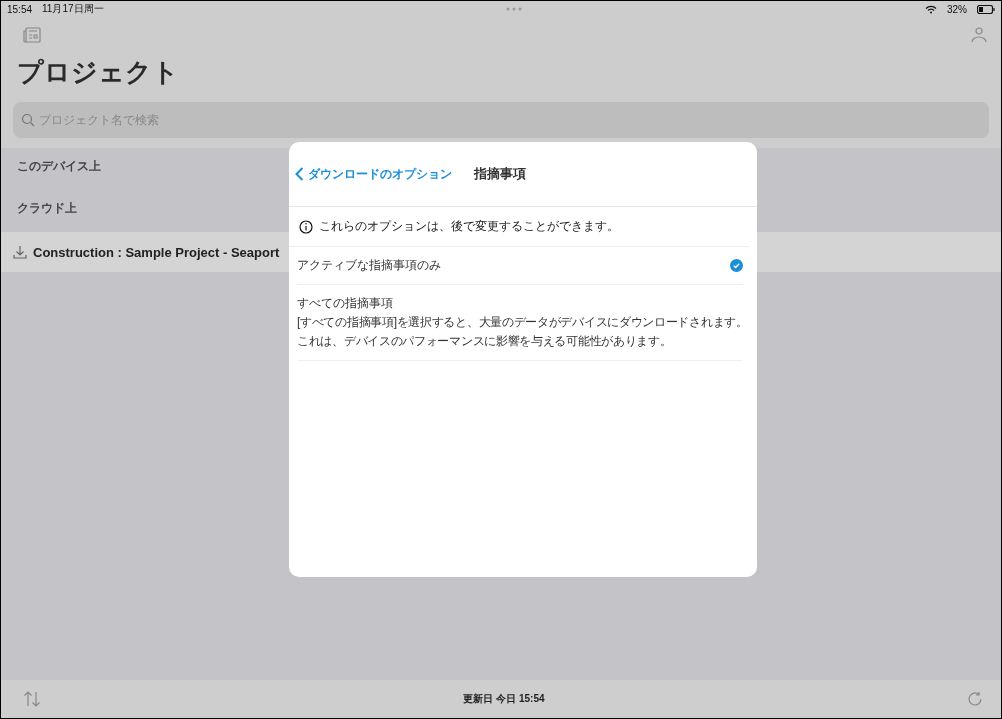  Describe the element at coordinates (73, 9) in the screenshot. I see `status-date: 11月17日周一` at that location.